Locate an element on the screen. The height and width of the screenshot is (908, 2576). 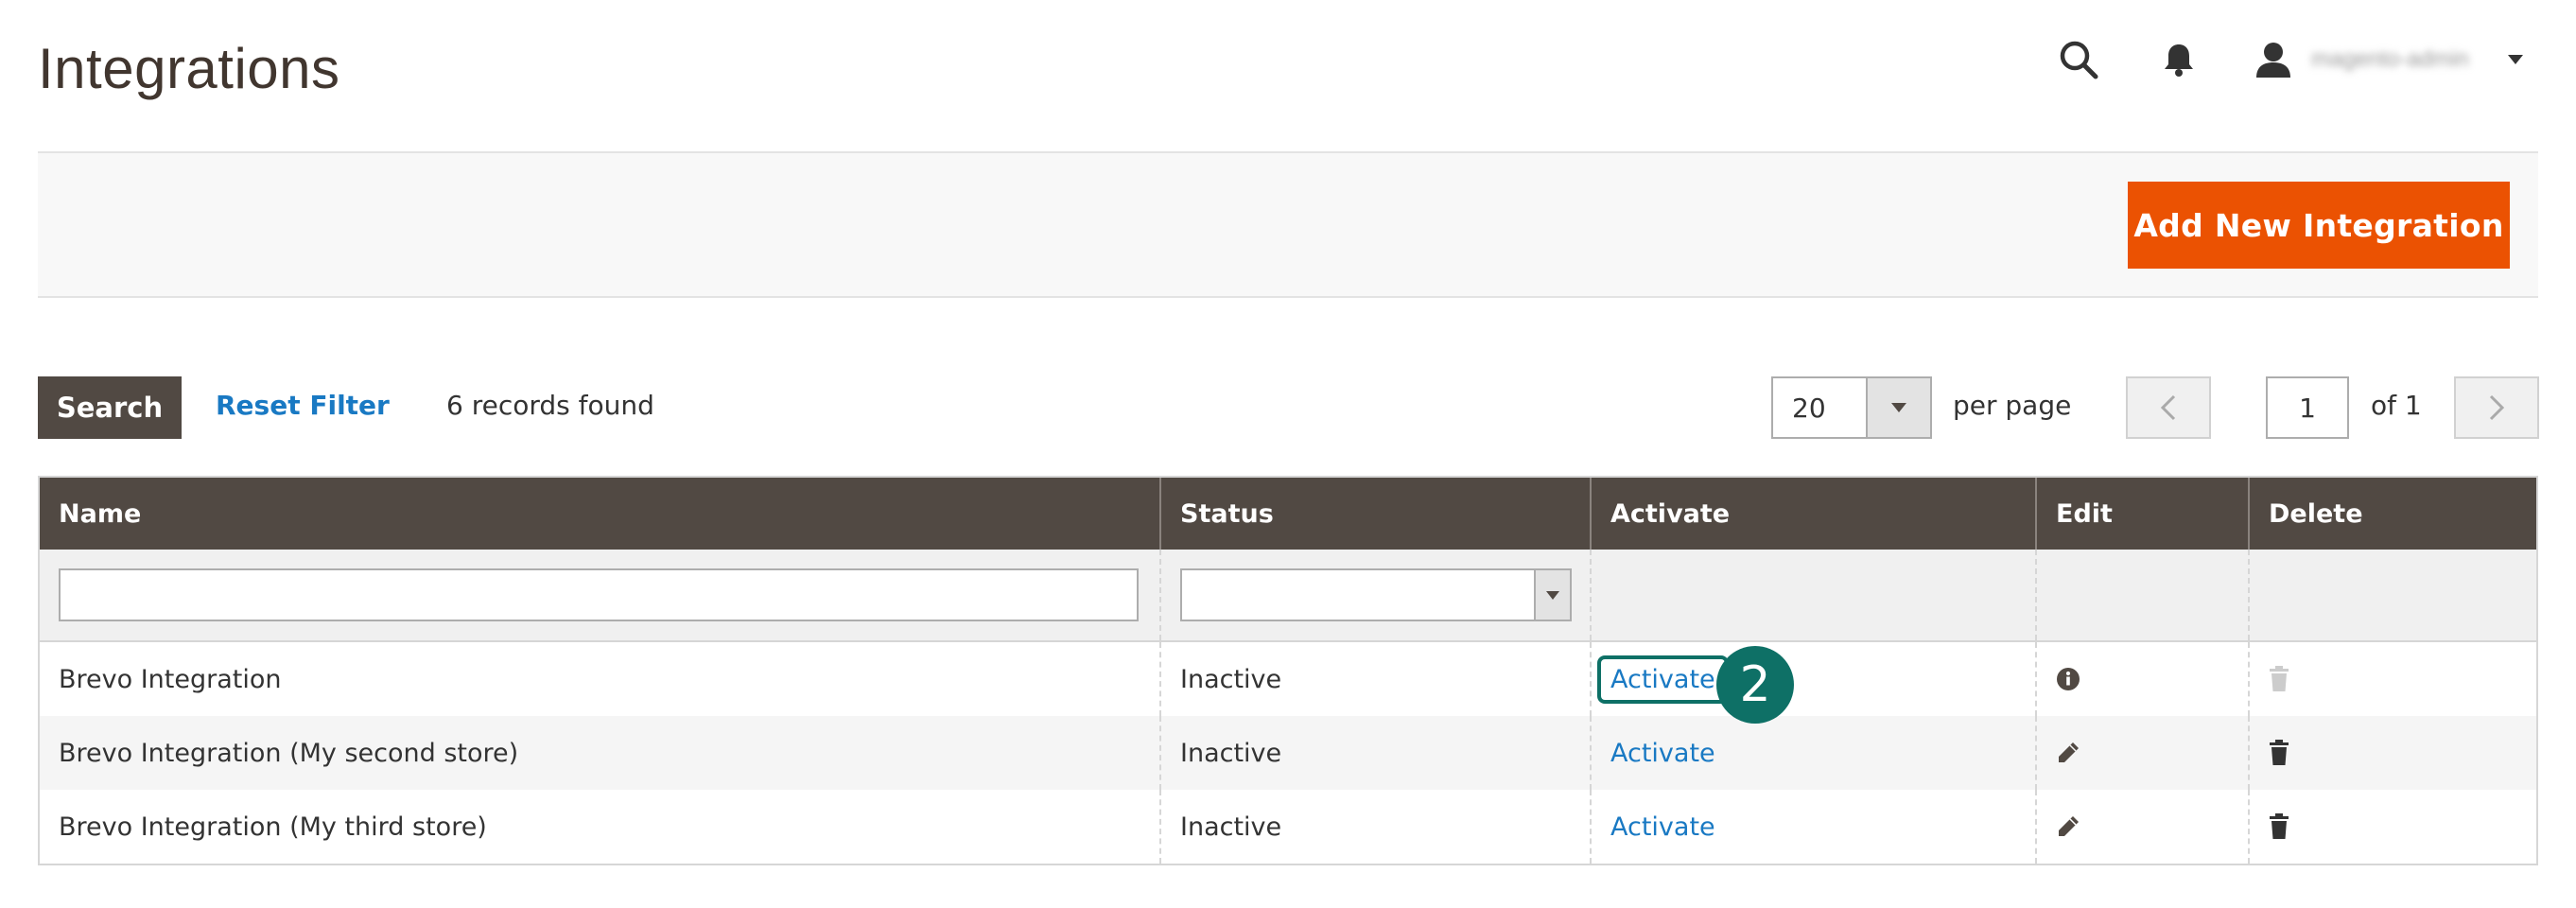
edit-filter-cell is located at coordinates (2141, 595).